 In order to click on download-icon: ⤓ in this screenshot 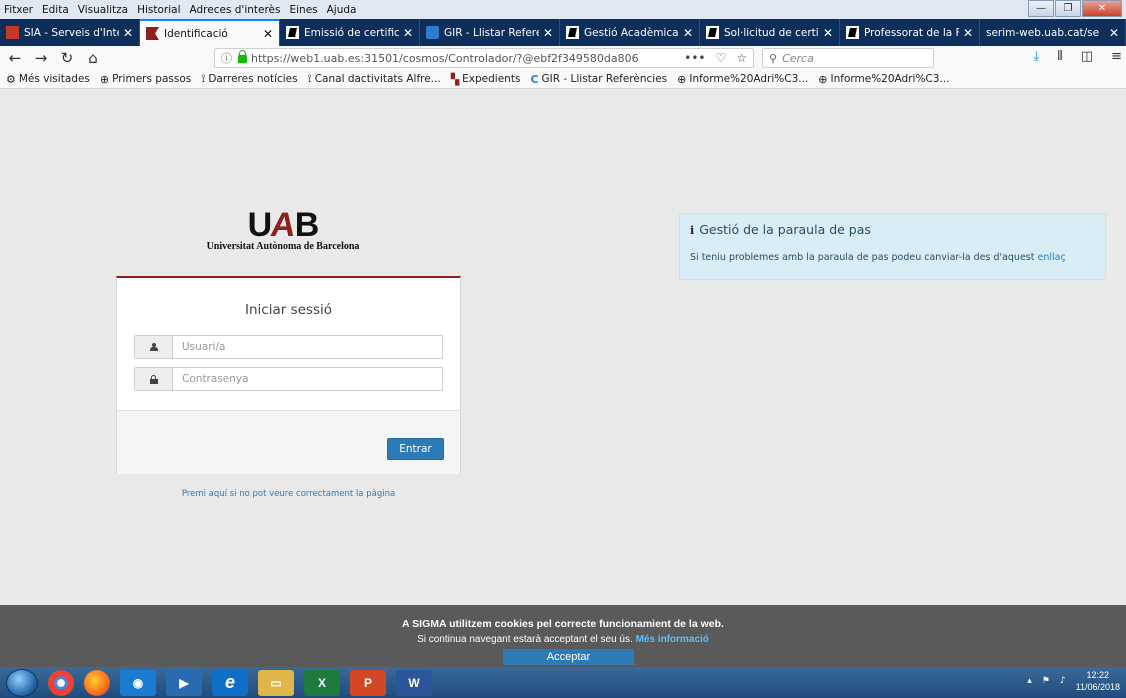, I will do `click(1037, 56)`.